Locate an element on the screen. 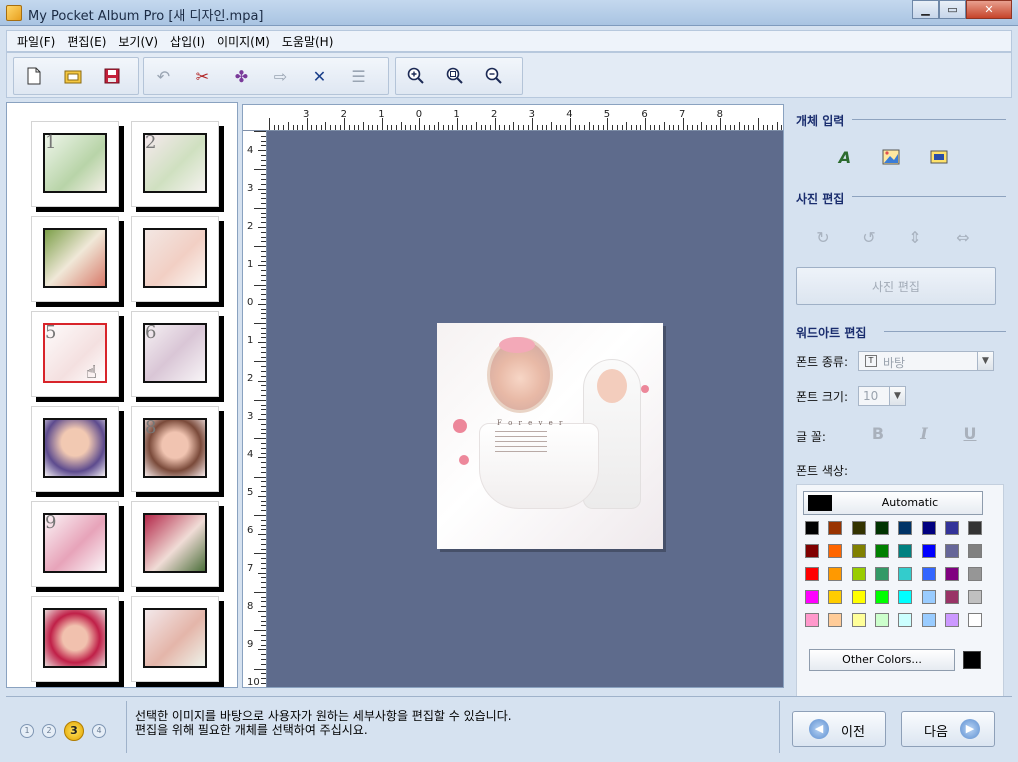 Image resolution: width=1018 pixels, height=762 pixels. delete-icon: ✕ is located at coordinates (319, 76).